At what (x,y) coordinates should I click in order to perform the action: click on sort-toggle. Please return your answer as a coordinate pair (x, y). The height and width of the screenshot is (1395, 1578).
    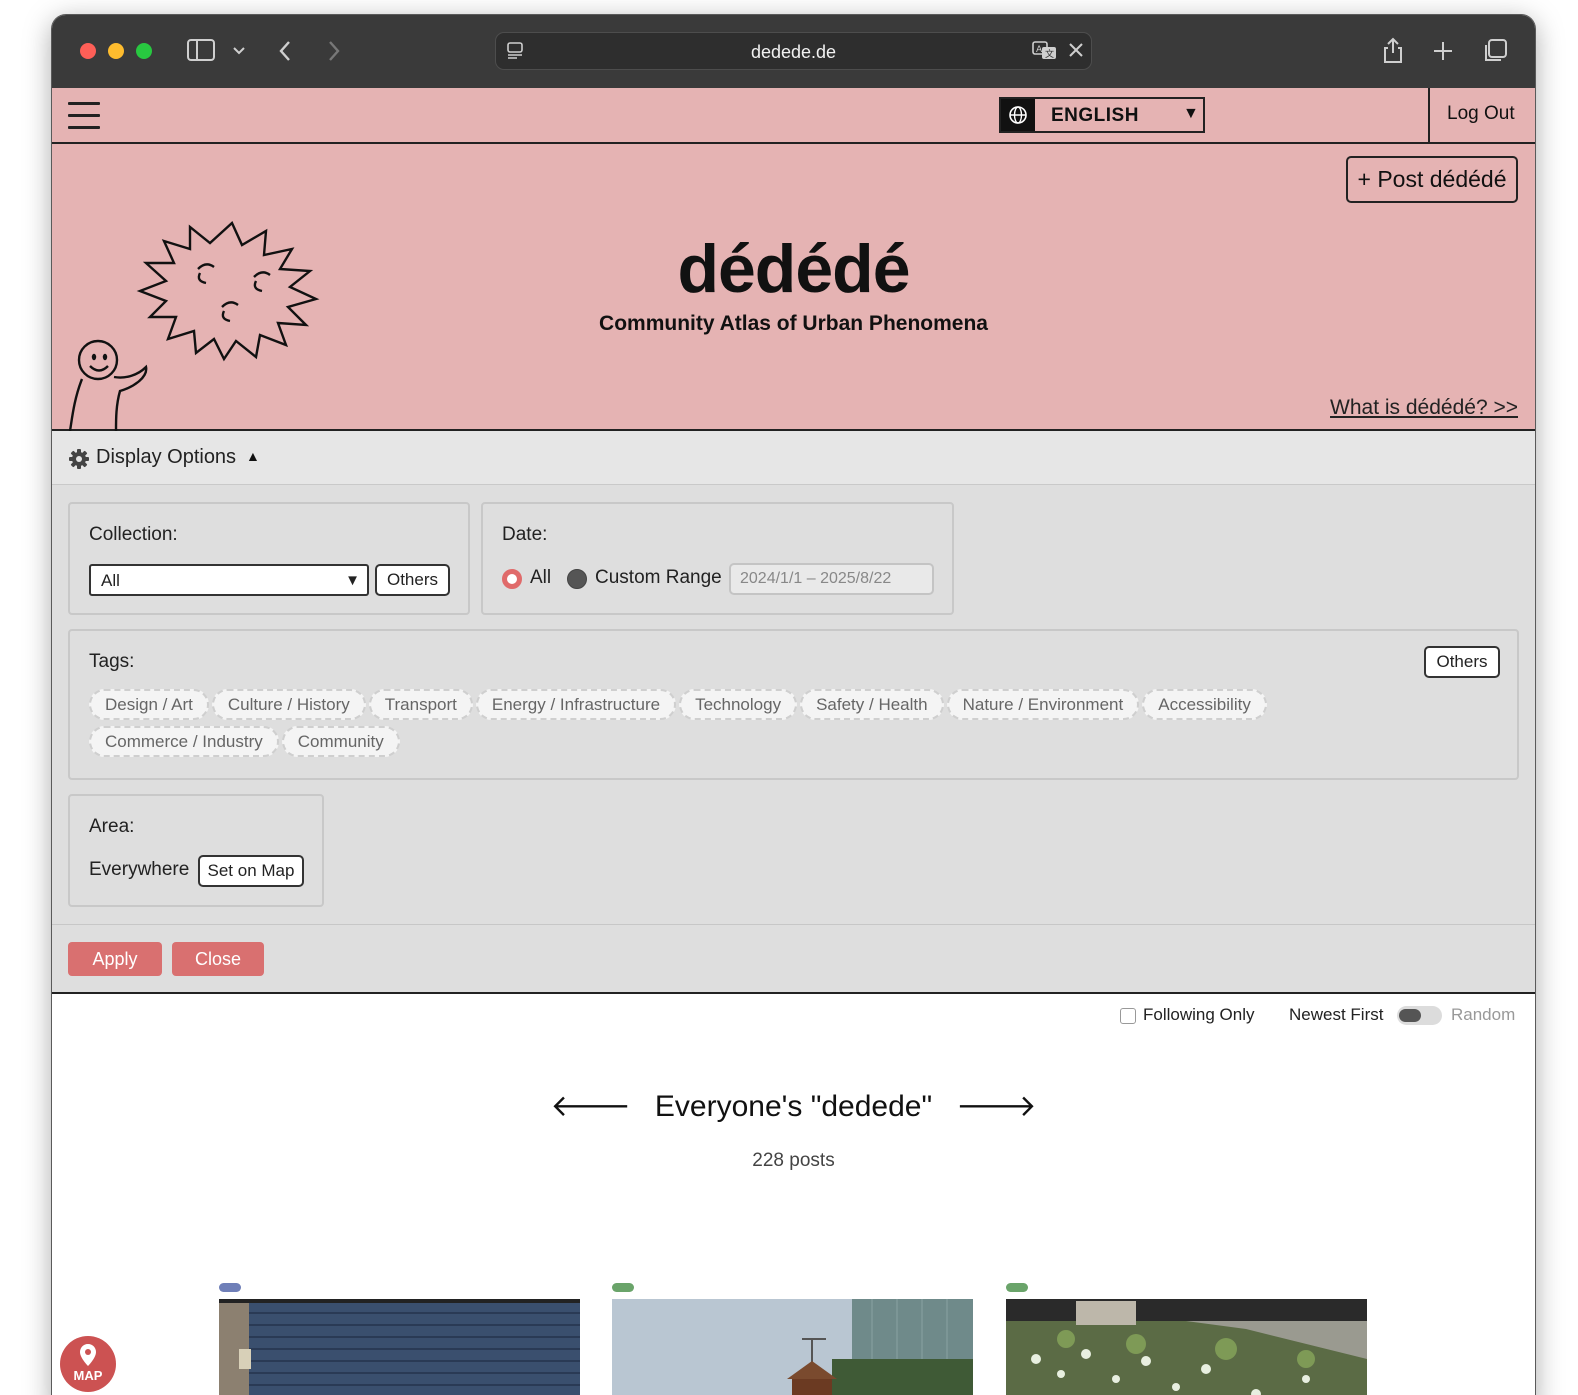
    Looking at the image, I should click on (1419, 1015).